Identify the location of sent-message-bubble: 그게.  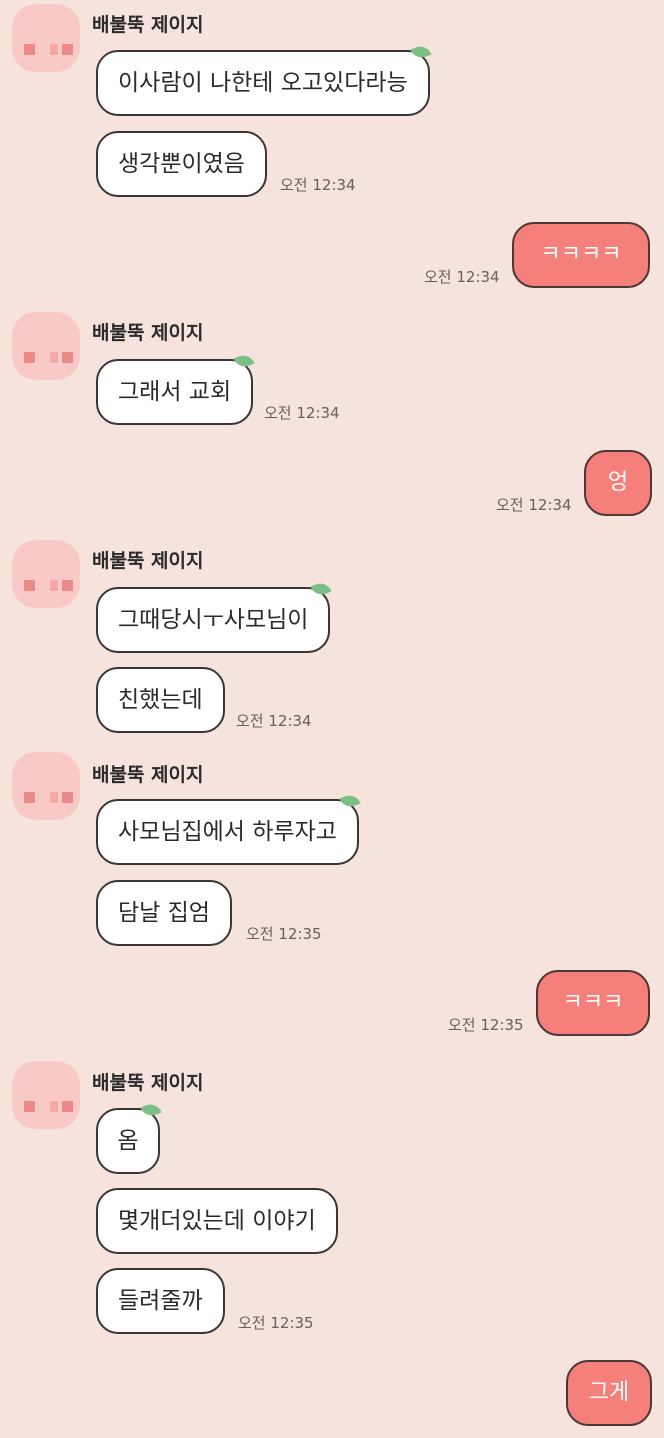
(609, 1393).